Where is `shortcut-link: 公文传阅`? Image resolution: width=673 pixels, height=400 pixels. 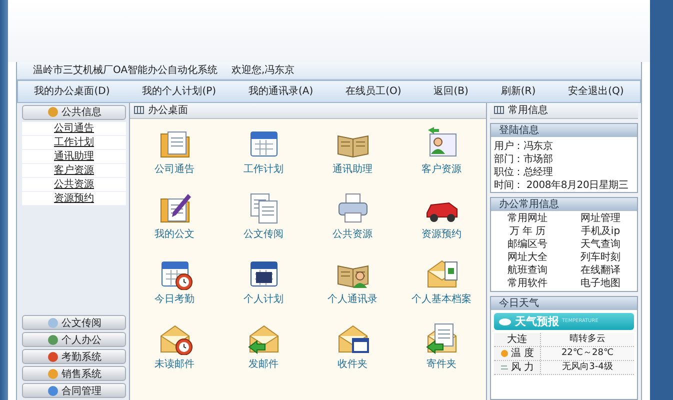 shortcut-link: 公文传阅 is located at coordinates (264, 233).